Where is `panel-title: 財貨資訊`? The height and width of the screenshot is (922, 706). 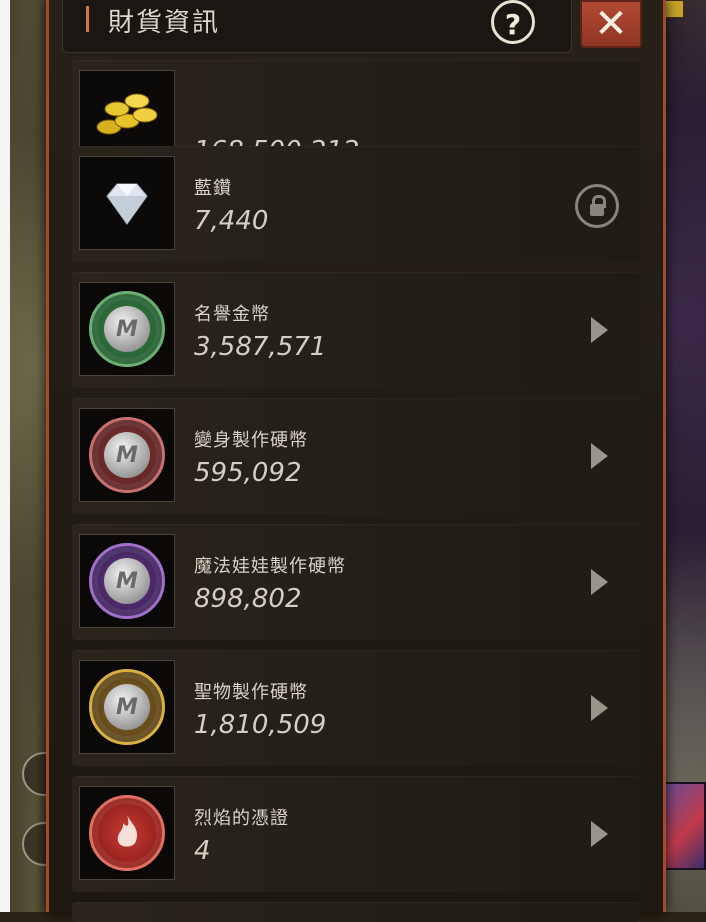
panel-title: 財貨資訊 is located at coordinates (164, 23).